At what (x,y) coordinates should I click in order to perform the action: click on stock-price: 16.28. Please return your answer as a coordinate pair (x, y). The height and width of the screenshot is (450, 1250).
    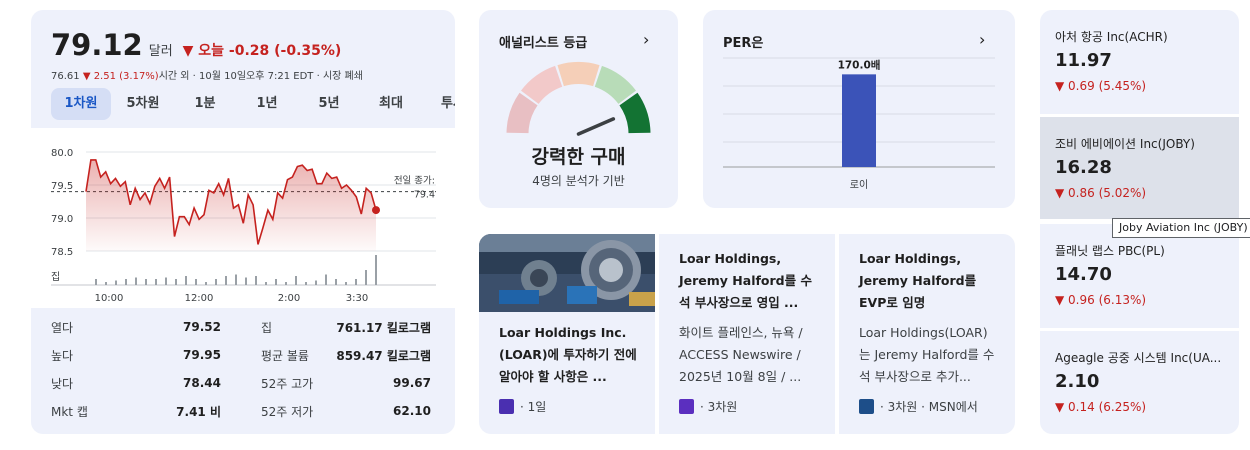
    Looking at the image, I should click on (1083, 167).